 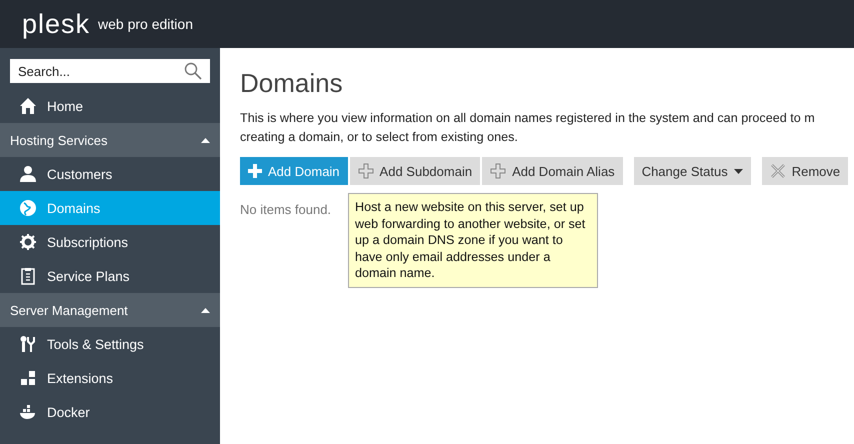 I want to click on tools-icon, so click(x=28, y=344).